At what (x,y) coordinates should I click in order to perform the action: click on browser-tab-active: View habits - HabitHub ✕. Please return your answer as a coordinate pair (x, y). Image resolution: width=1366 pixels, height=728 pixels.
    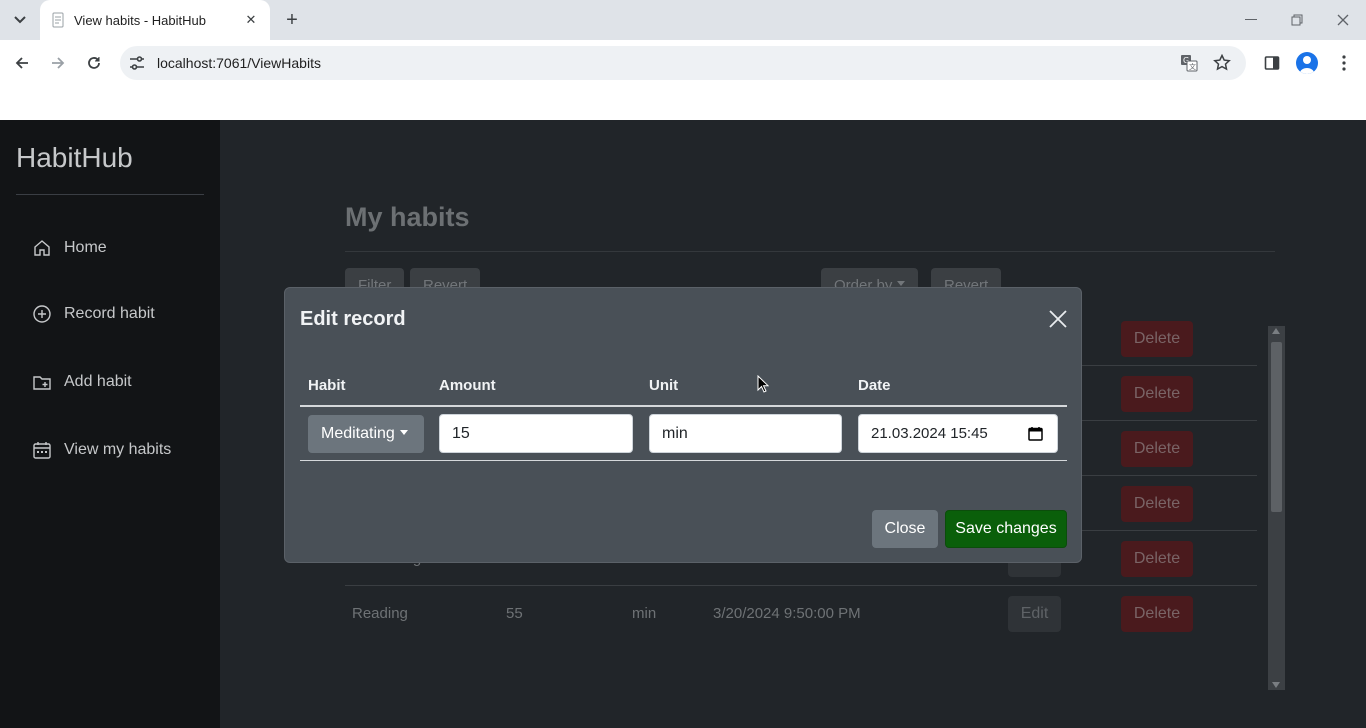
    Looking at the image, I should click on (155, 20).